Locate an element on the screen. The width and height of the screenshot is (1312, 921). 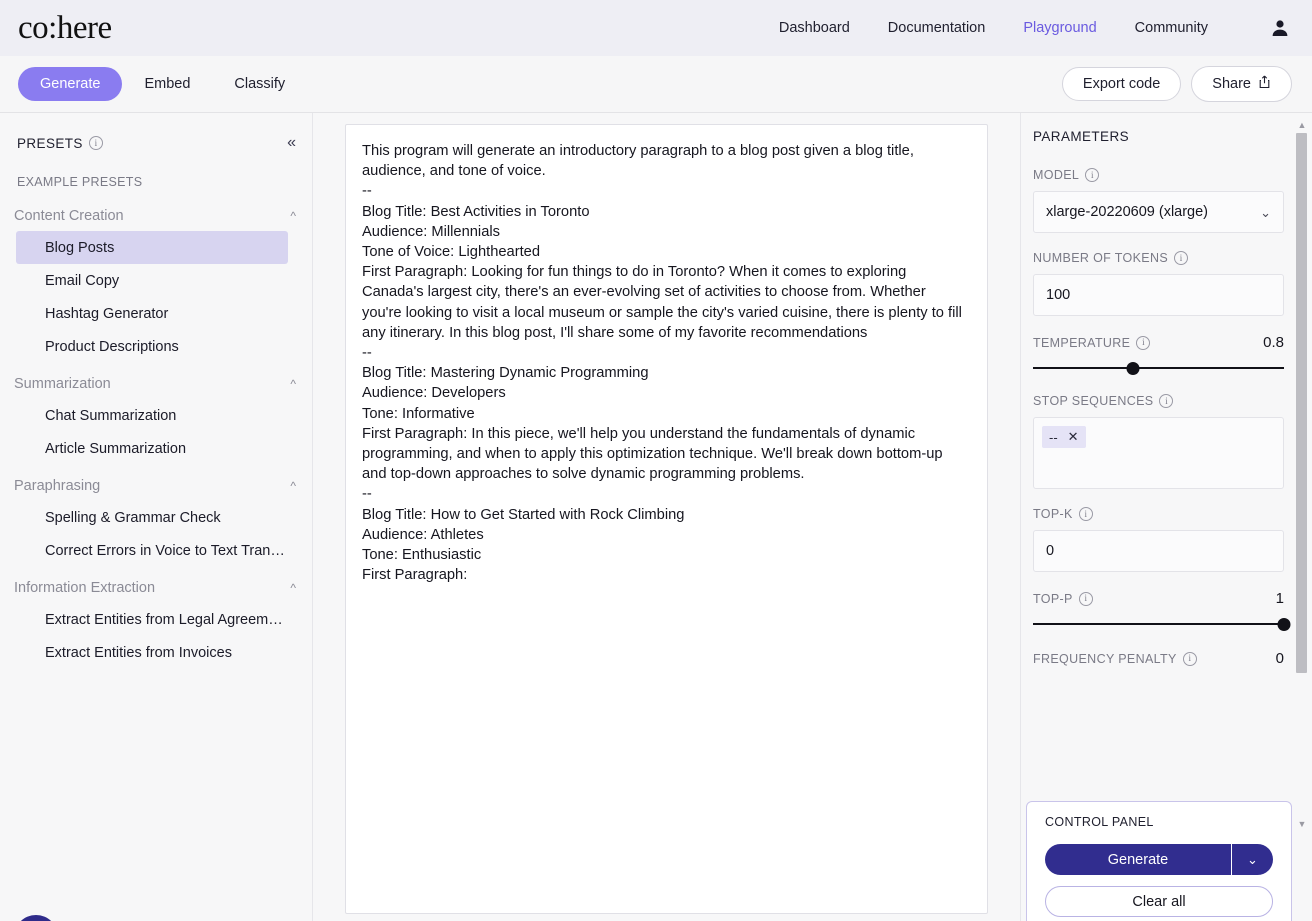
num-tokens-label-row: NUMBER OF TOKENS i is located at coordinates (1158, 258).